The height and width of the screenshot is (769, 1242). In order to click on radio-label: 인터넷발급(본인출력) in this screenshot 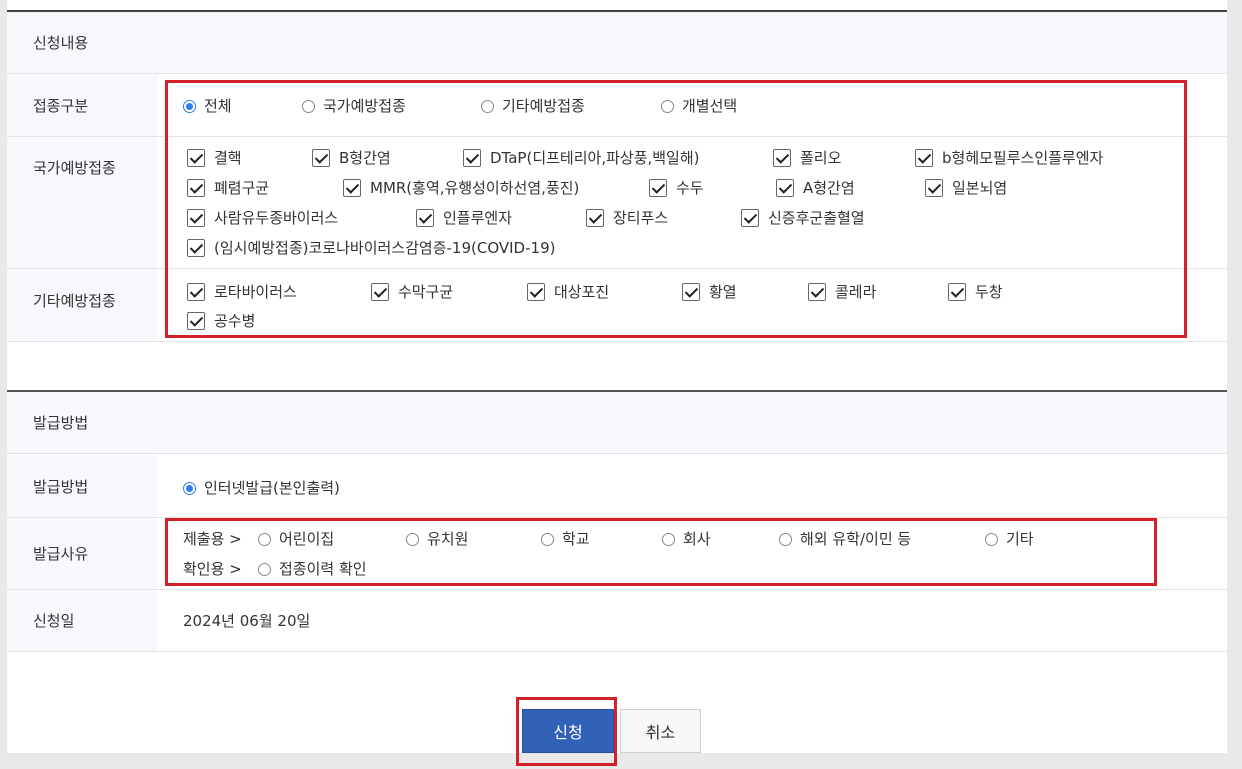, I will do `click(272, 488)`.